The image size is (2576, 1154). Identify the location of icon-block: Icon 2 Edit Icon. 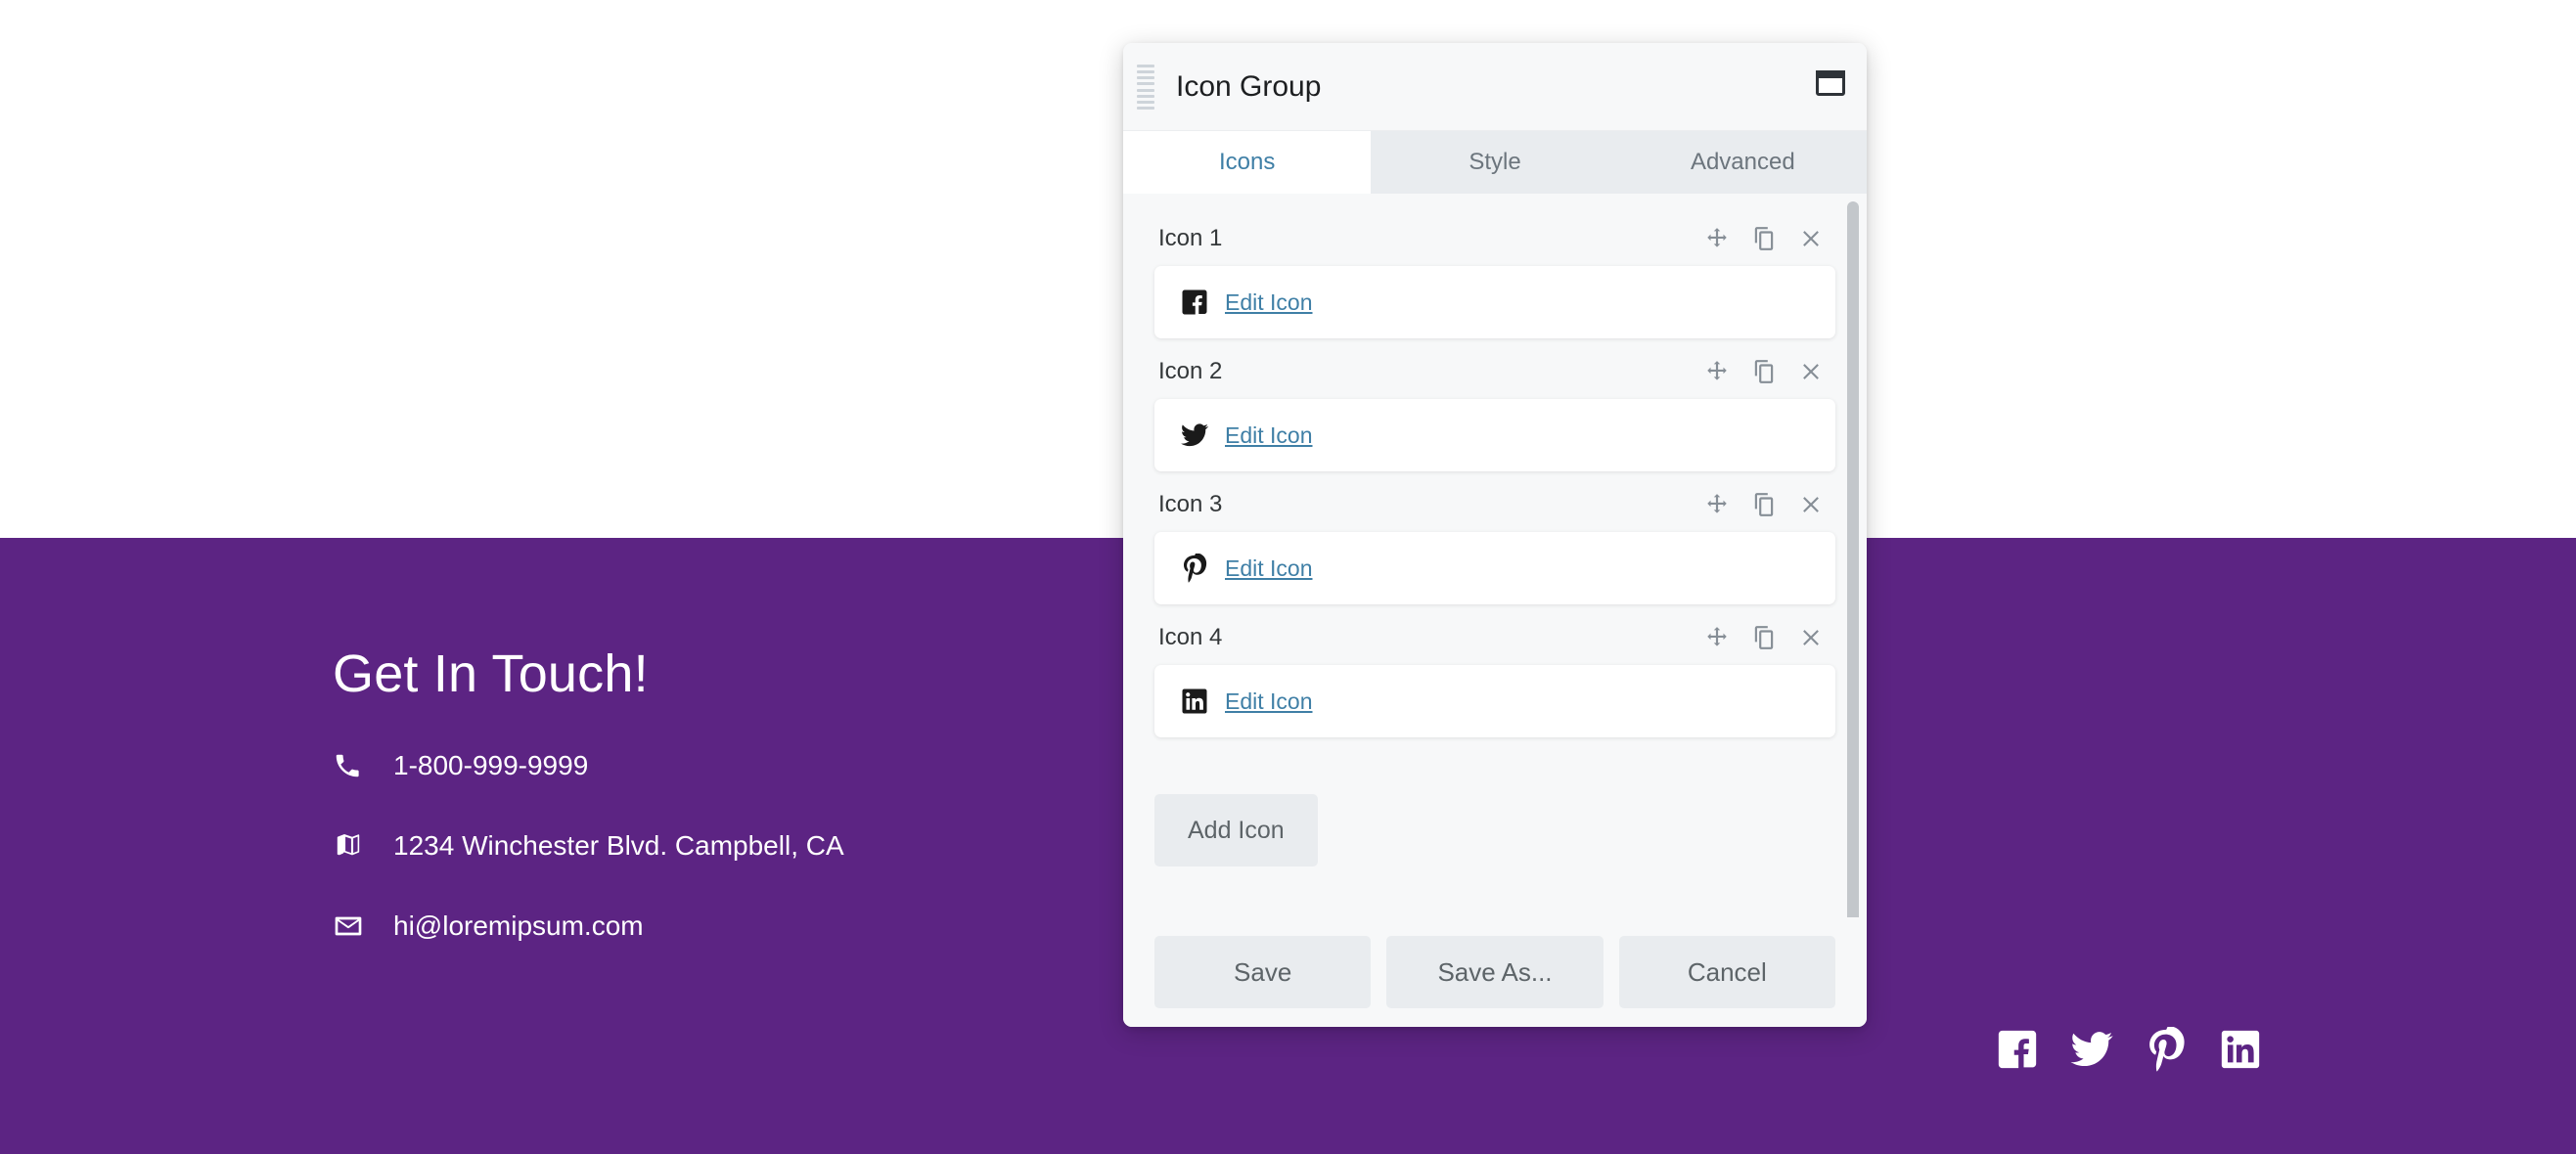
(1494, 412).